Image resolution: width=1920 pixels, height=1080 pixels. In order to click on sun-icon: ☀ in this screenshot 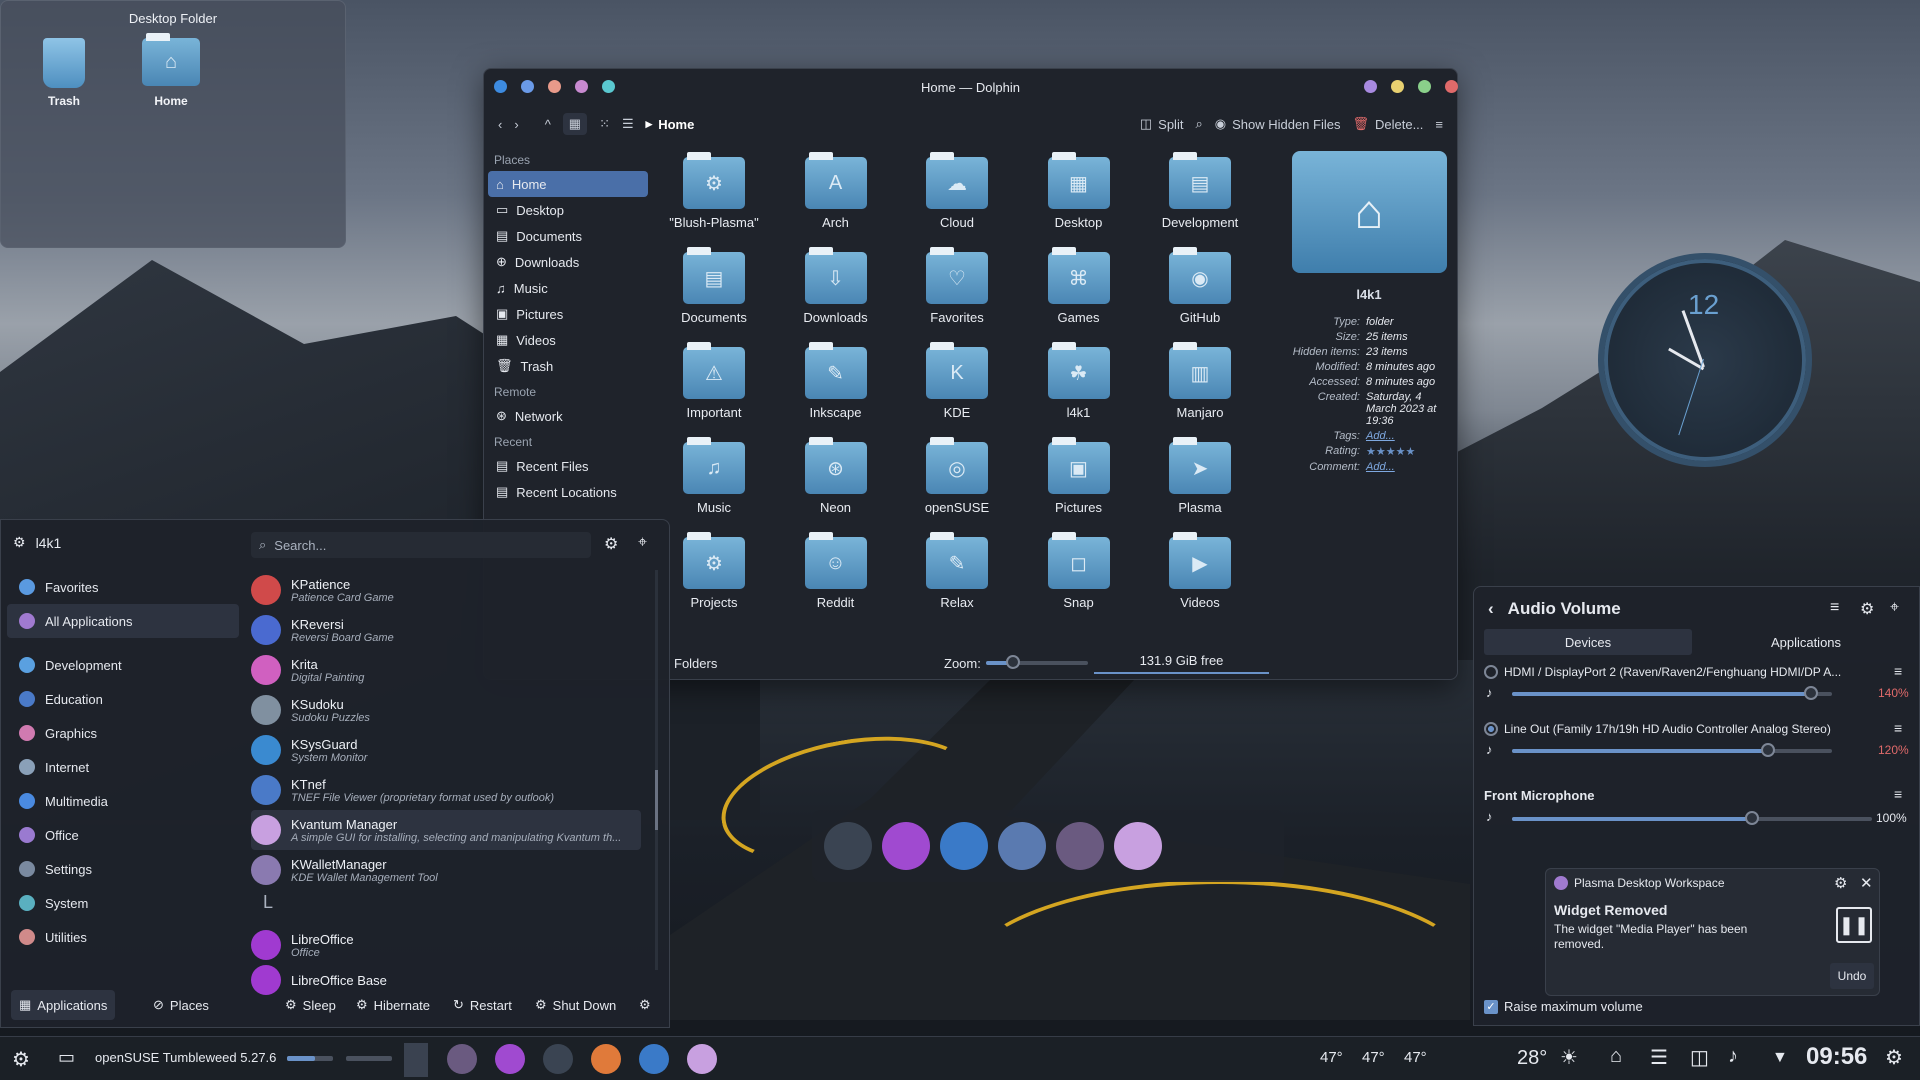, I will do `click(1569, 1057)`.